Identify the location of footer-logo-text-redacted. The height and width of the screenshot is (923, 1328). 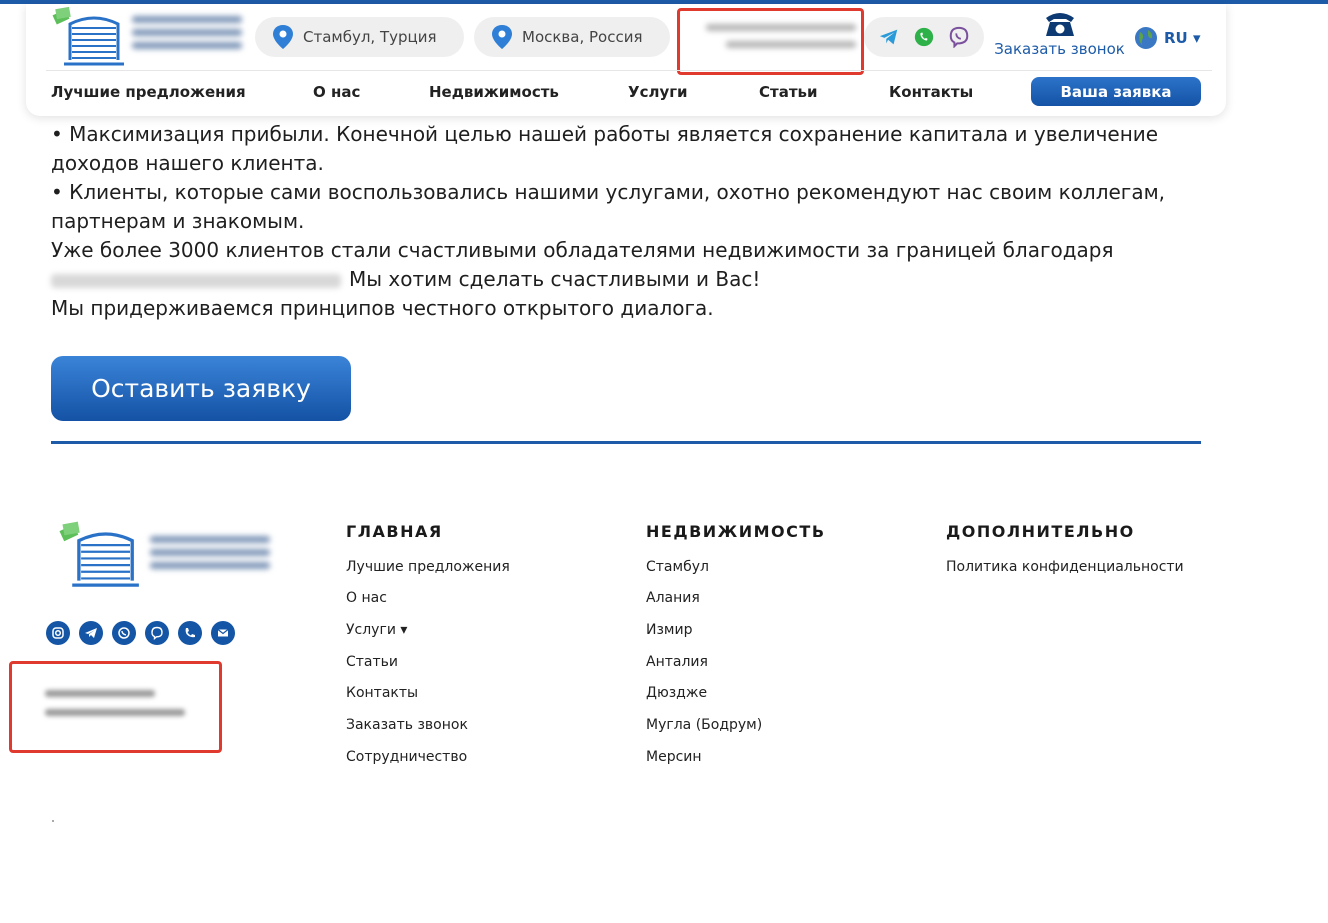
(210, 556).